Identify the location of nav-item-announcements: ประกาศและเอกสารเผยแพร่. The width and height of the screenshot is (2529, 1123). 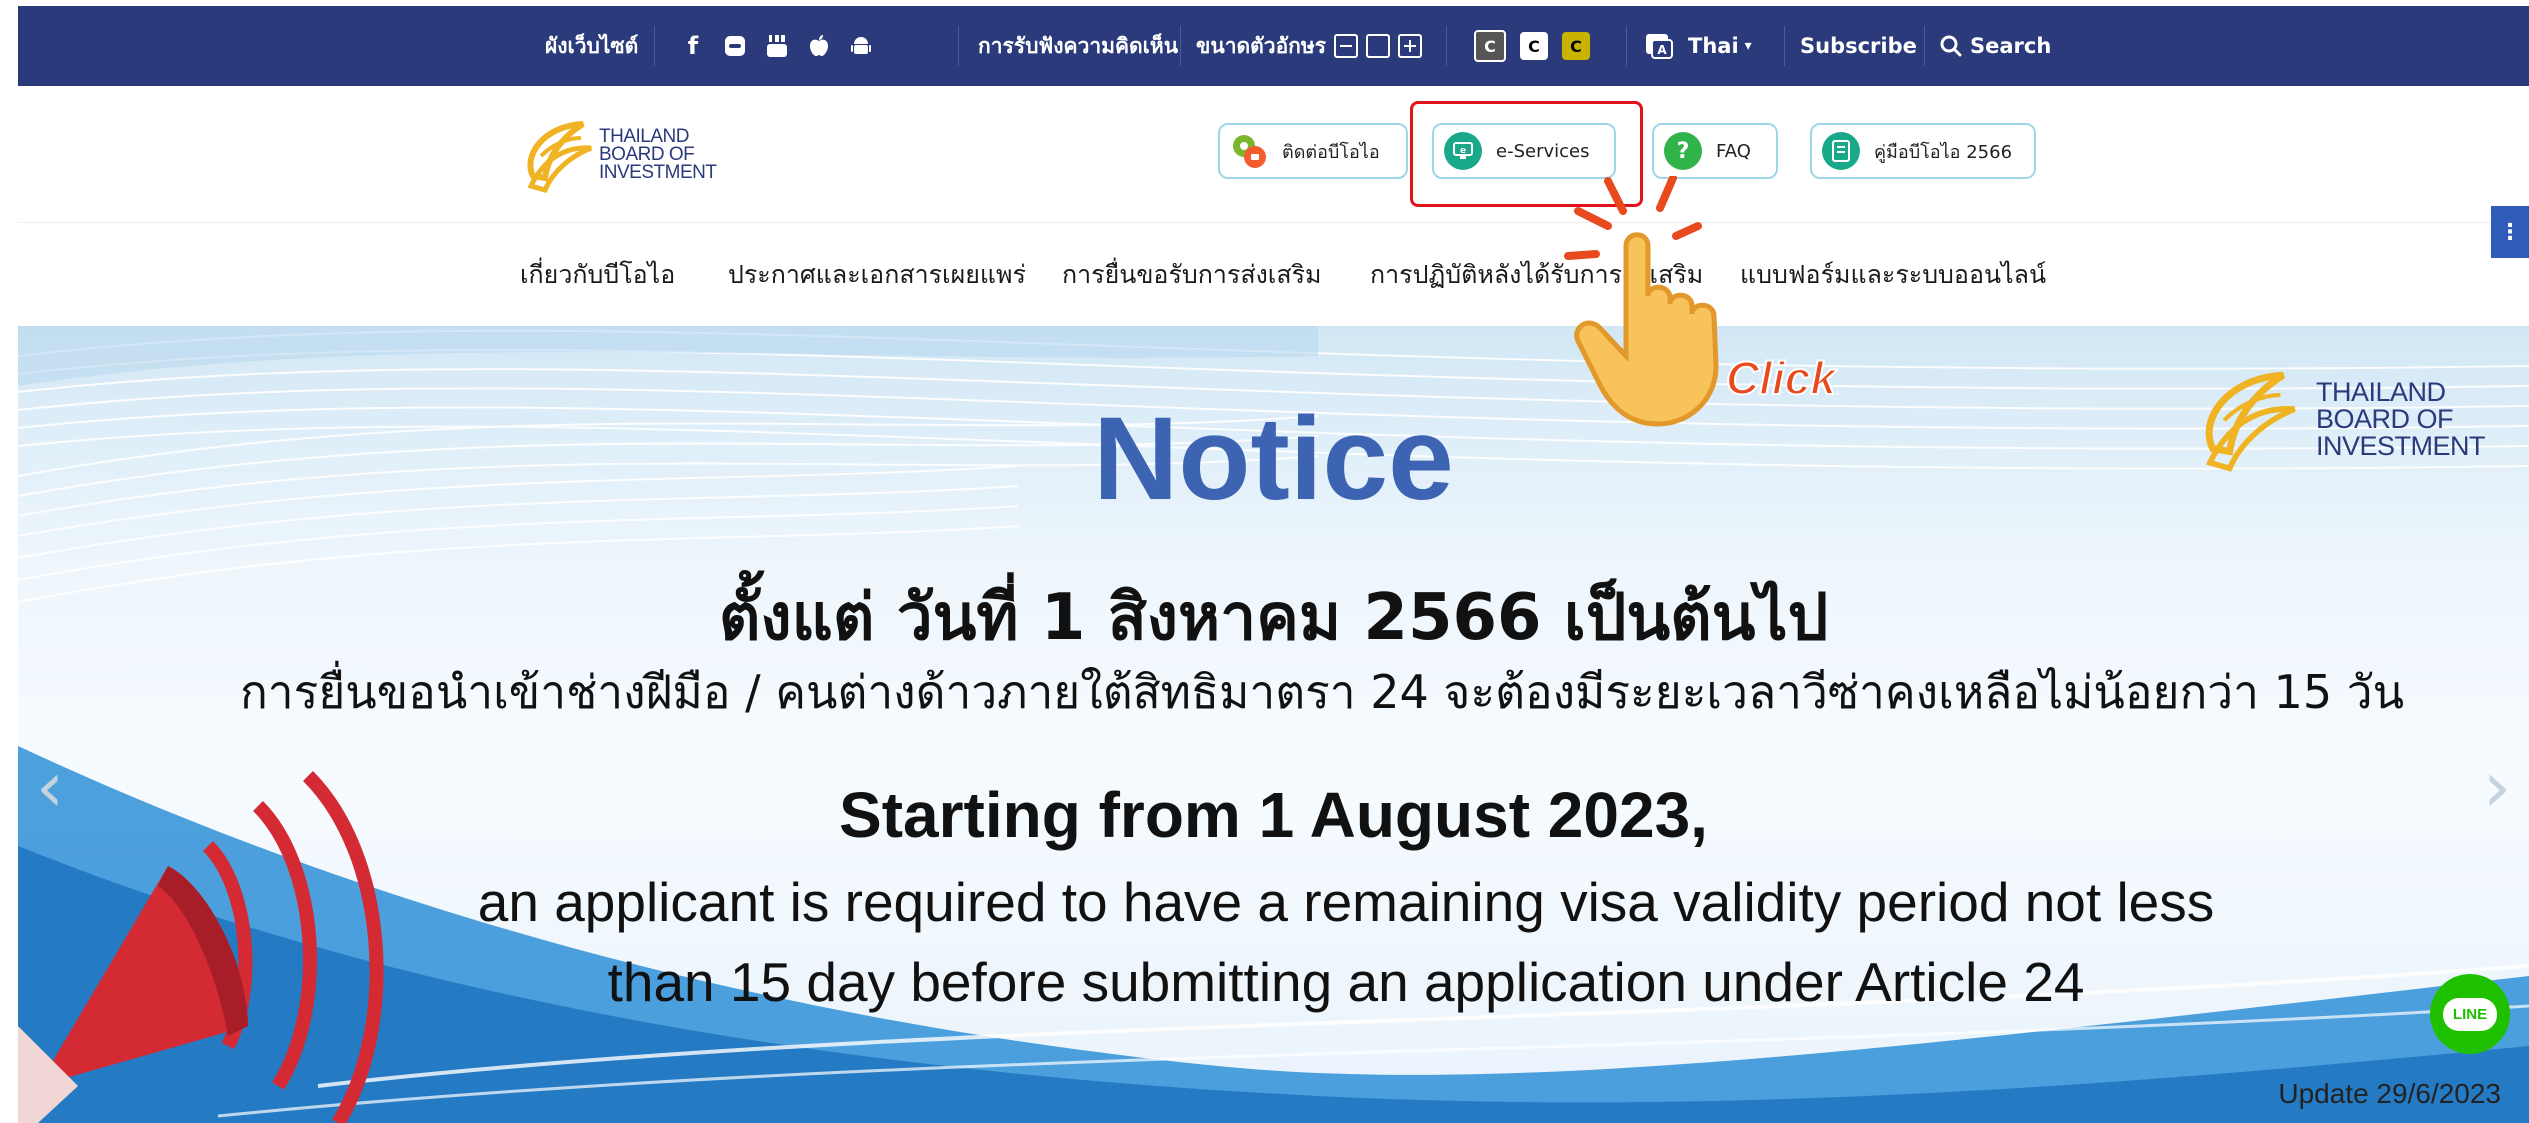
(877, 275).